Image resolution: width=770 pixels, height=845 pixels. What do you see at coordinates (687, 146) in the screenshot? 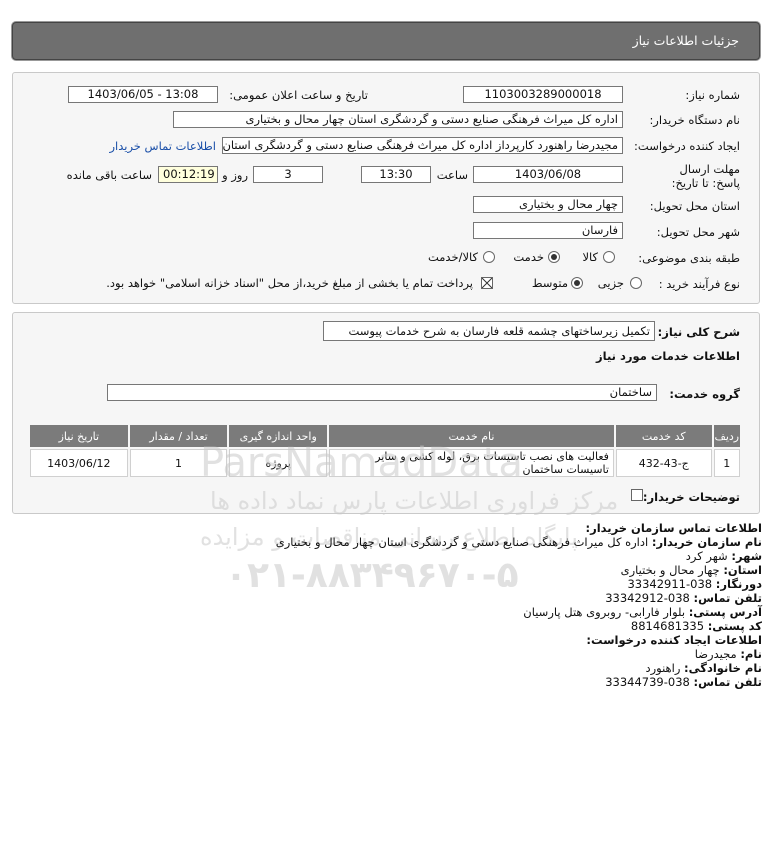
I see `creator-label: ایجاد کننده درخواست:` at bounding box center [687, 146].